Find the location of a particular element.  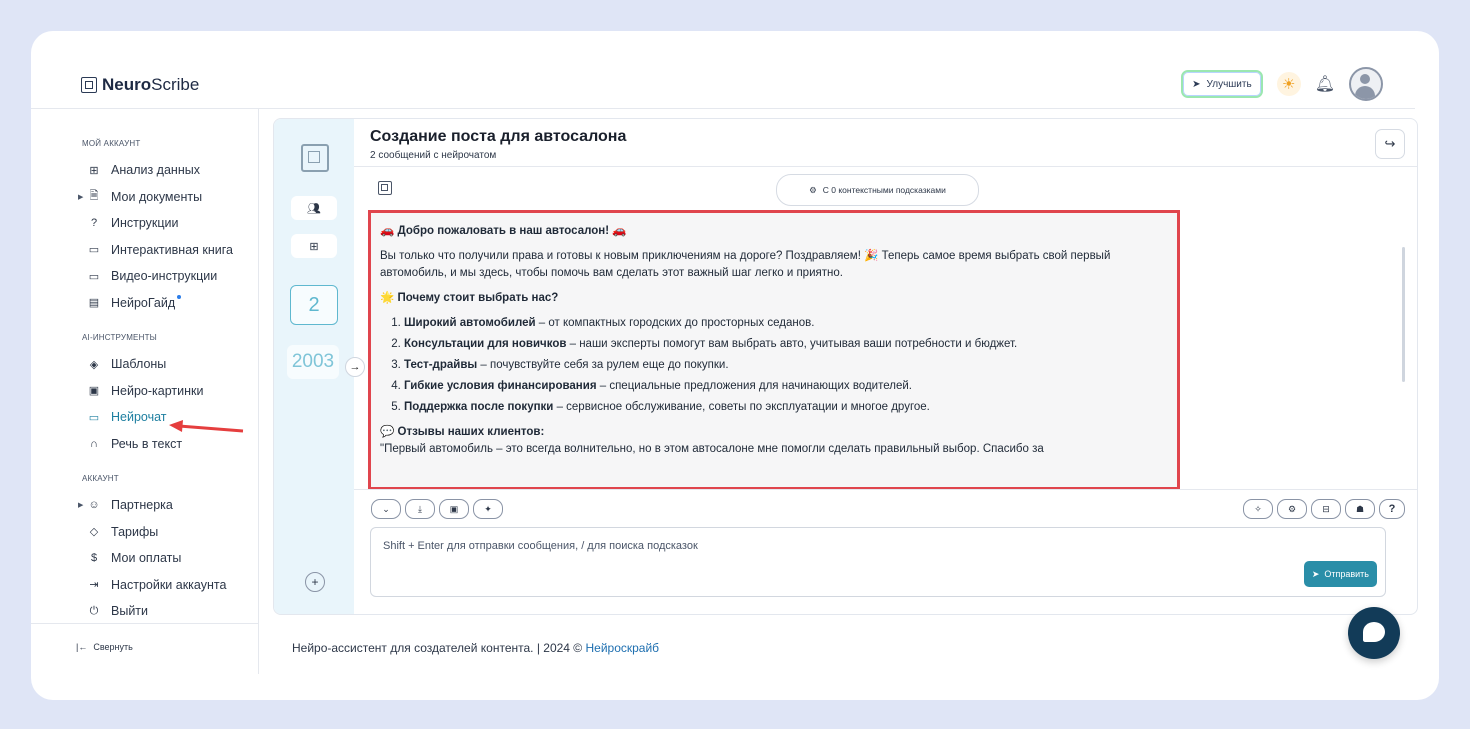

gear-icon: ⚙ is located at coordinates (1292, 508).